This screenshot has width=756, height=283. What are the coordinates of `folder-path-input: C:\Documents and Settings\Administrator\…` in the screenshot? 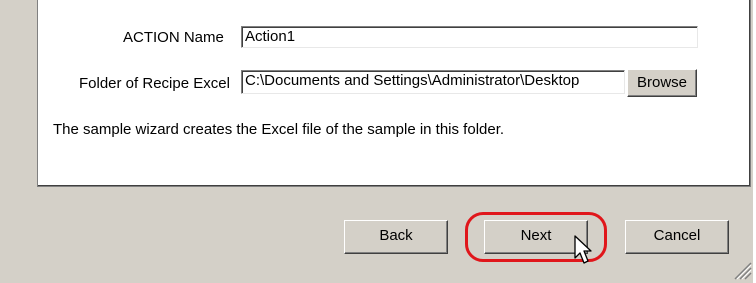 It's located at (433, 82).